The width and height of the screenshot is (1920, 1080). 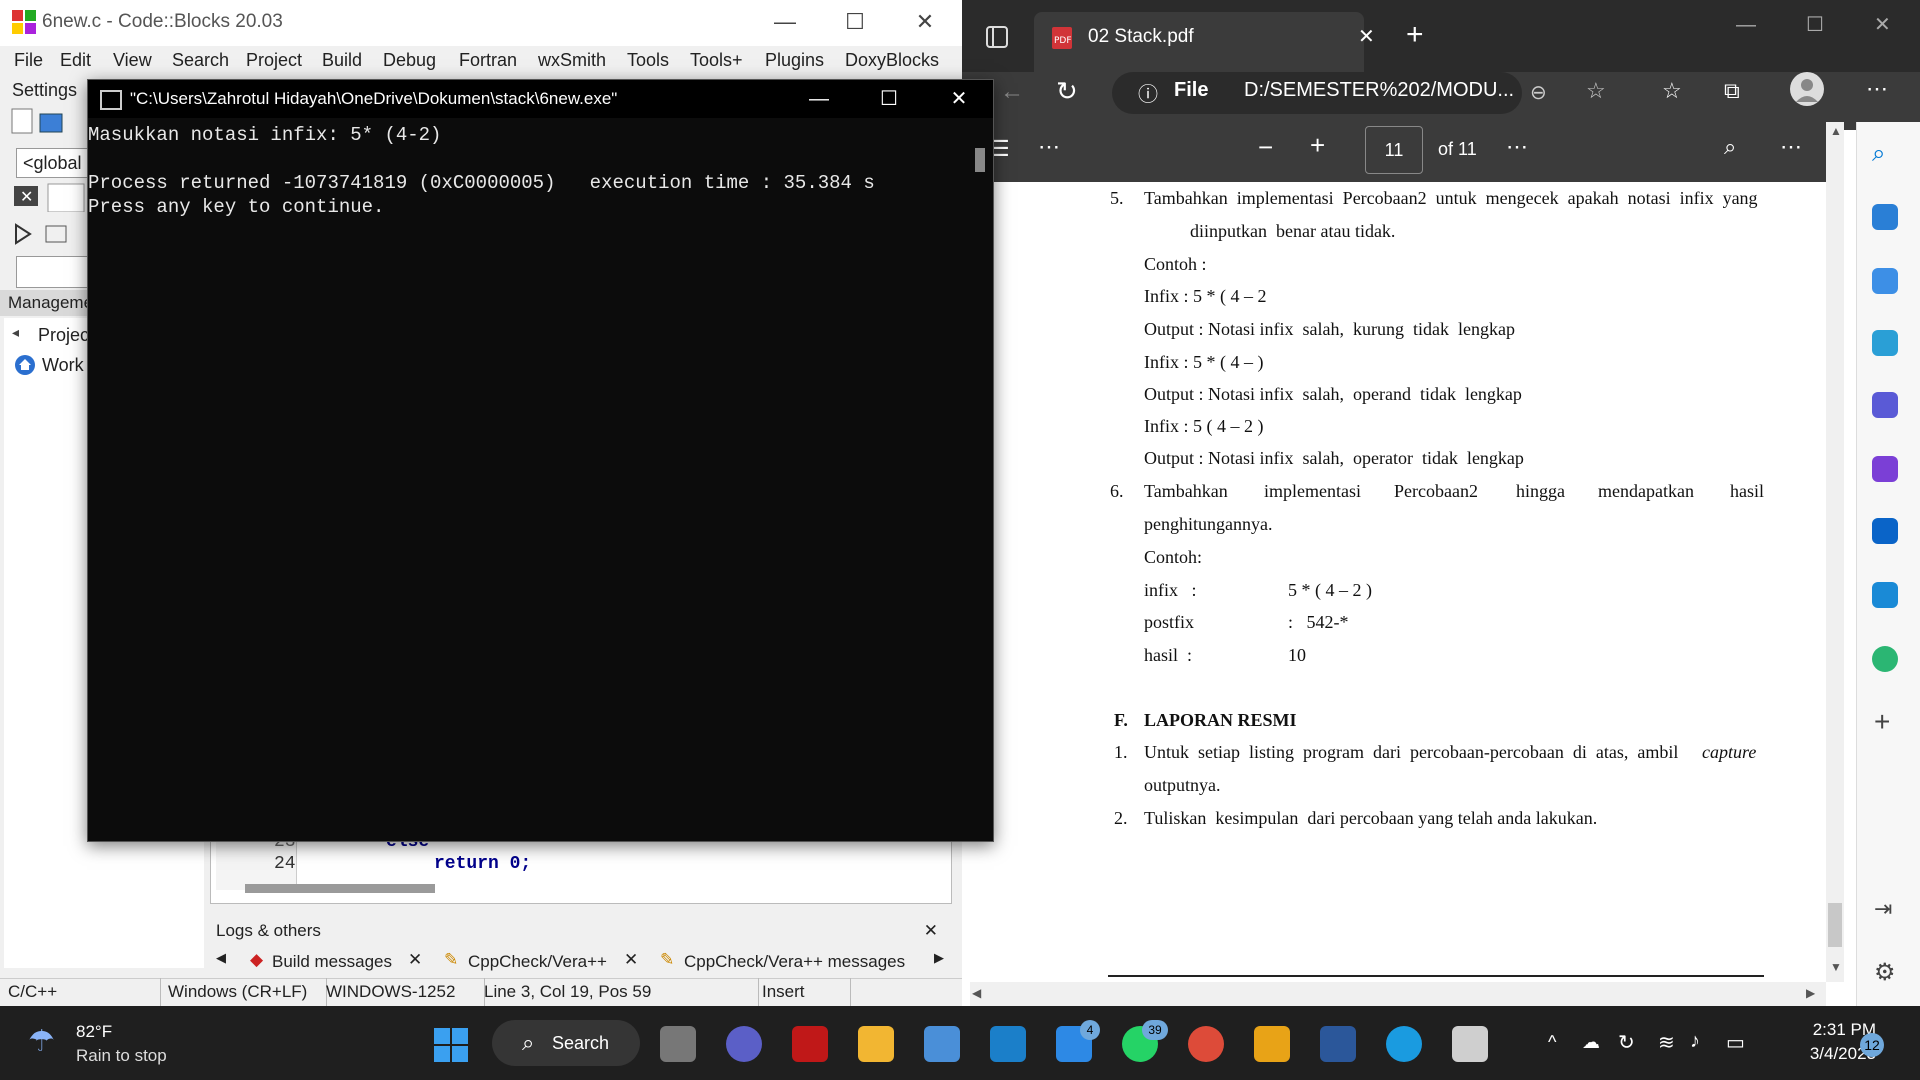 What do you see at coordinates (1885, 281) in the screenshot?
I see `shopping-icon` at bounding box center [1885, 281].